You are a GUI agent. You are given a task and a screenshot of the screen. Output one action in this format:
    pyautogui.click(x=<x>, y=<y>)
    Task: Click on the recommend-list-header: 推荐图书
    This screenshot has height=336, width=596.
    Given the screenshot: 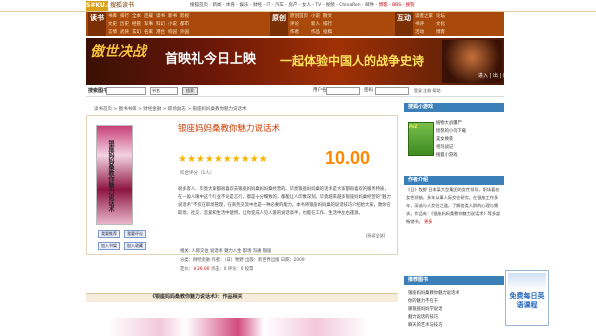 What is the action you would take?
    pyautogui.click(x=454, y=280)
    